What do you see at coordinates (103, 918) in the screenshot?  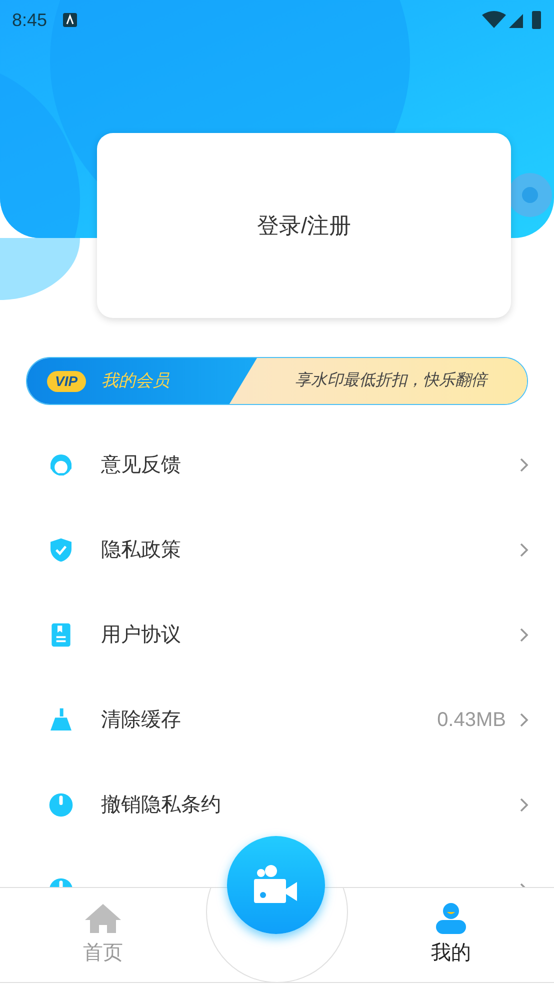 I see `home-icon` at bounding box center [103, 918].